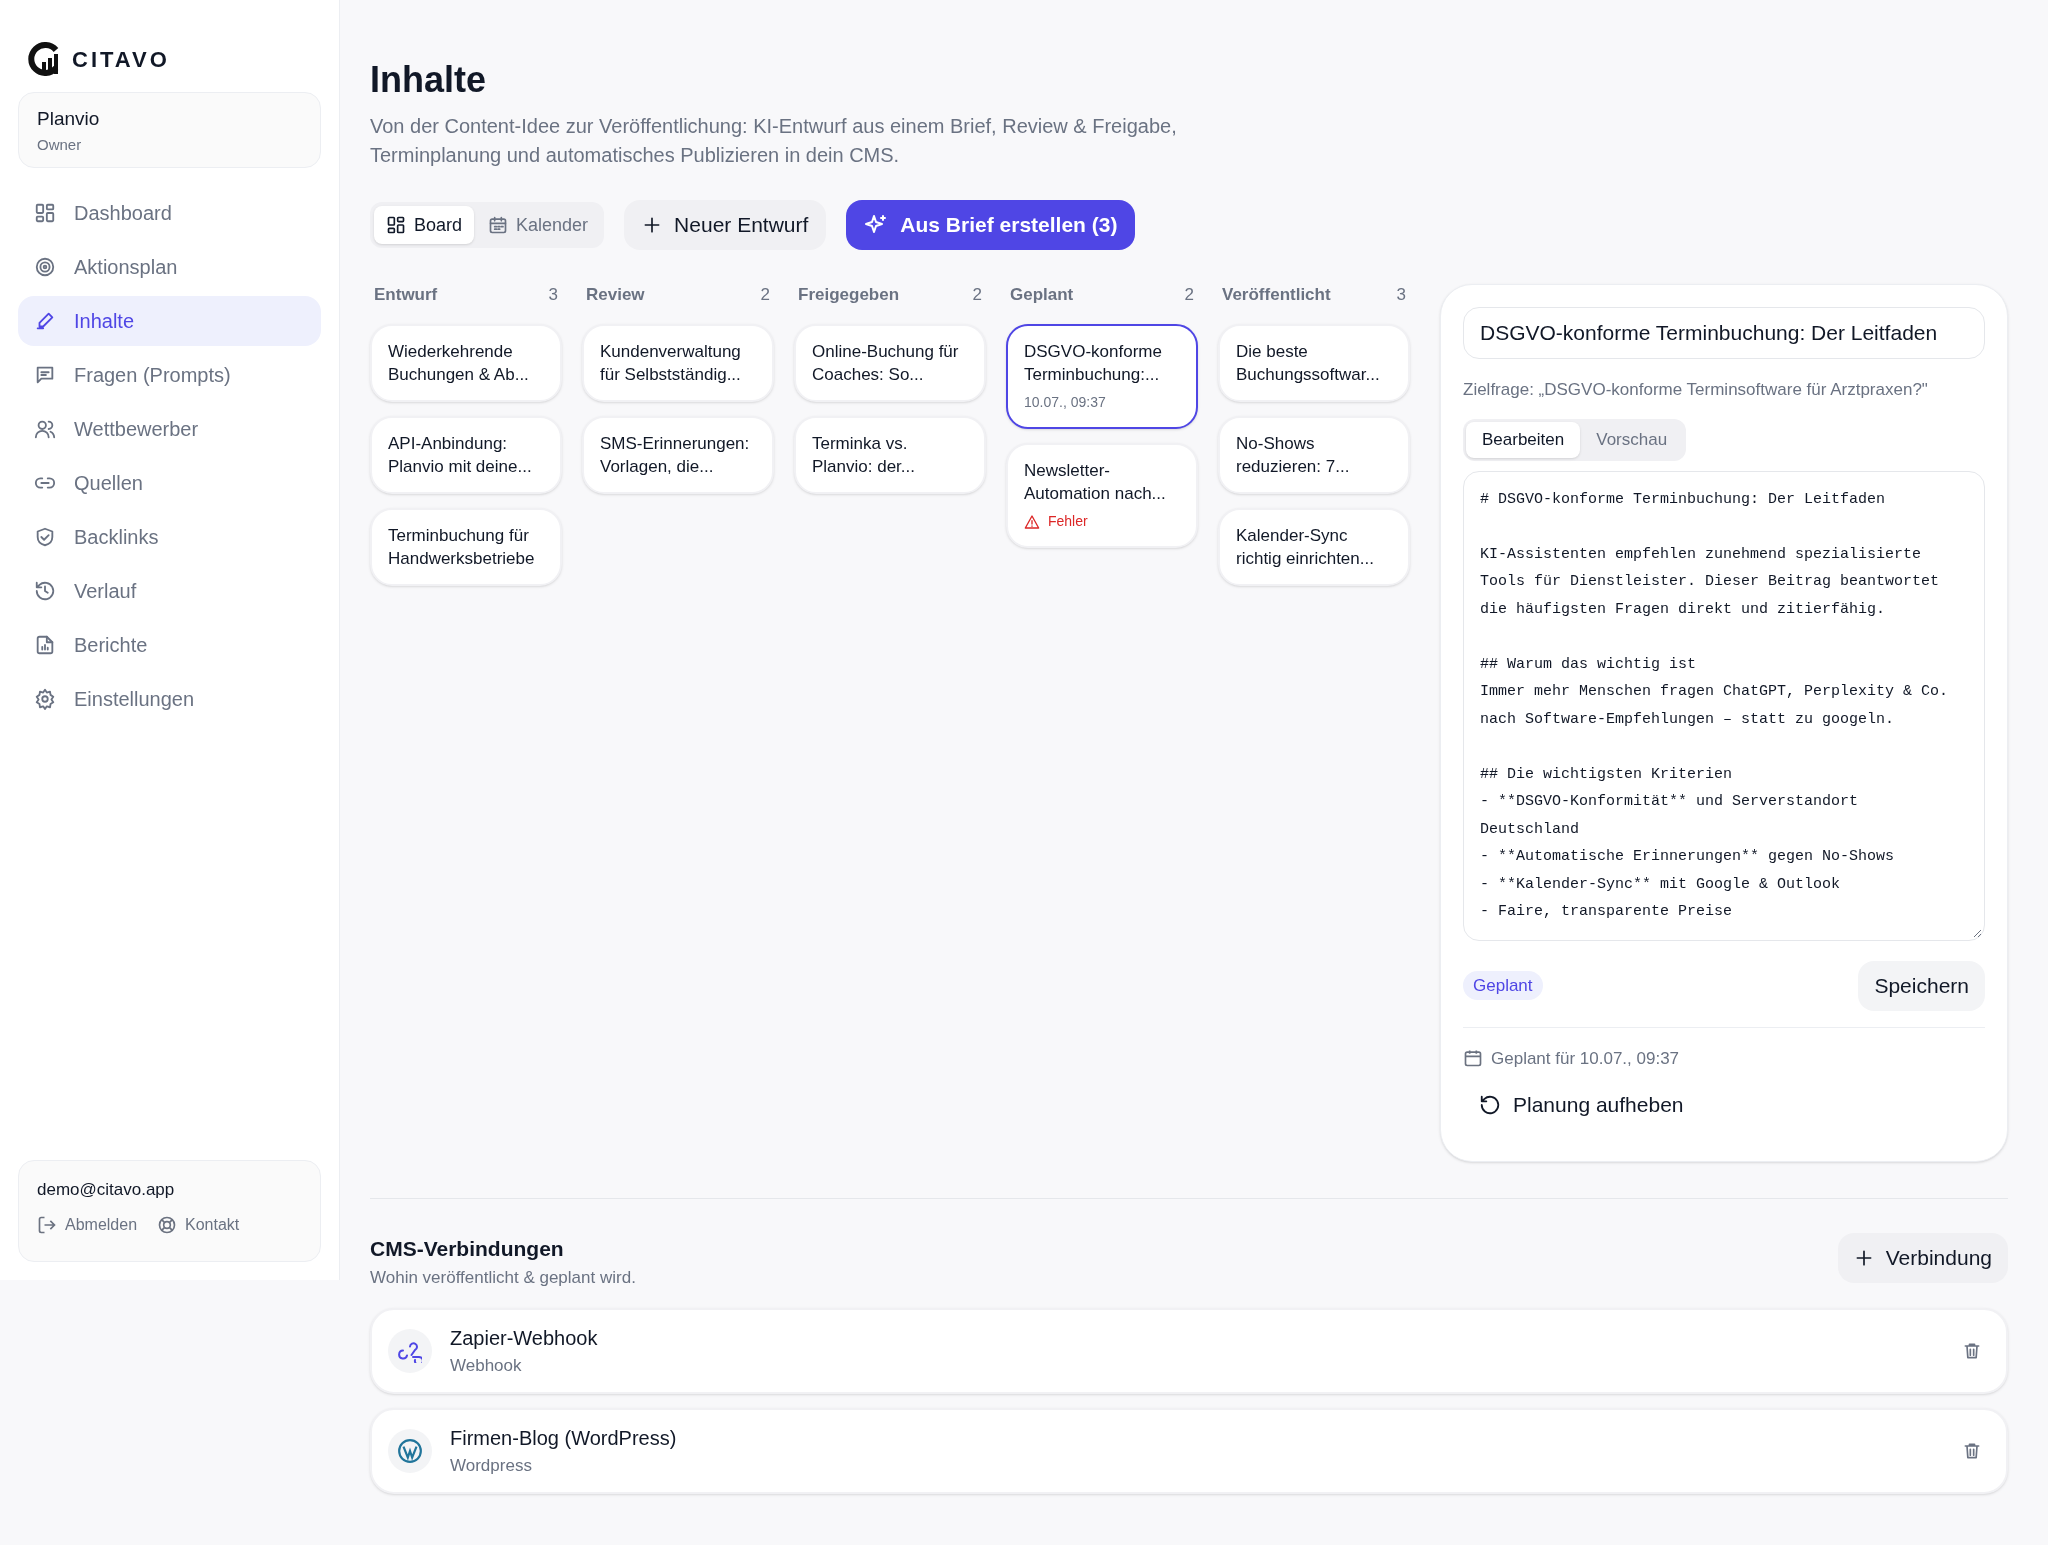 This screenshot has height=1545, width=2048. What do you see at coordinates (1922, 1258) in the screenshot?
I see `add-connection-button: Verbindung` at bounding box center [1922, 1258].